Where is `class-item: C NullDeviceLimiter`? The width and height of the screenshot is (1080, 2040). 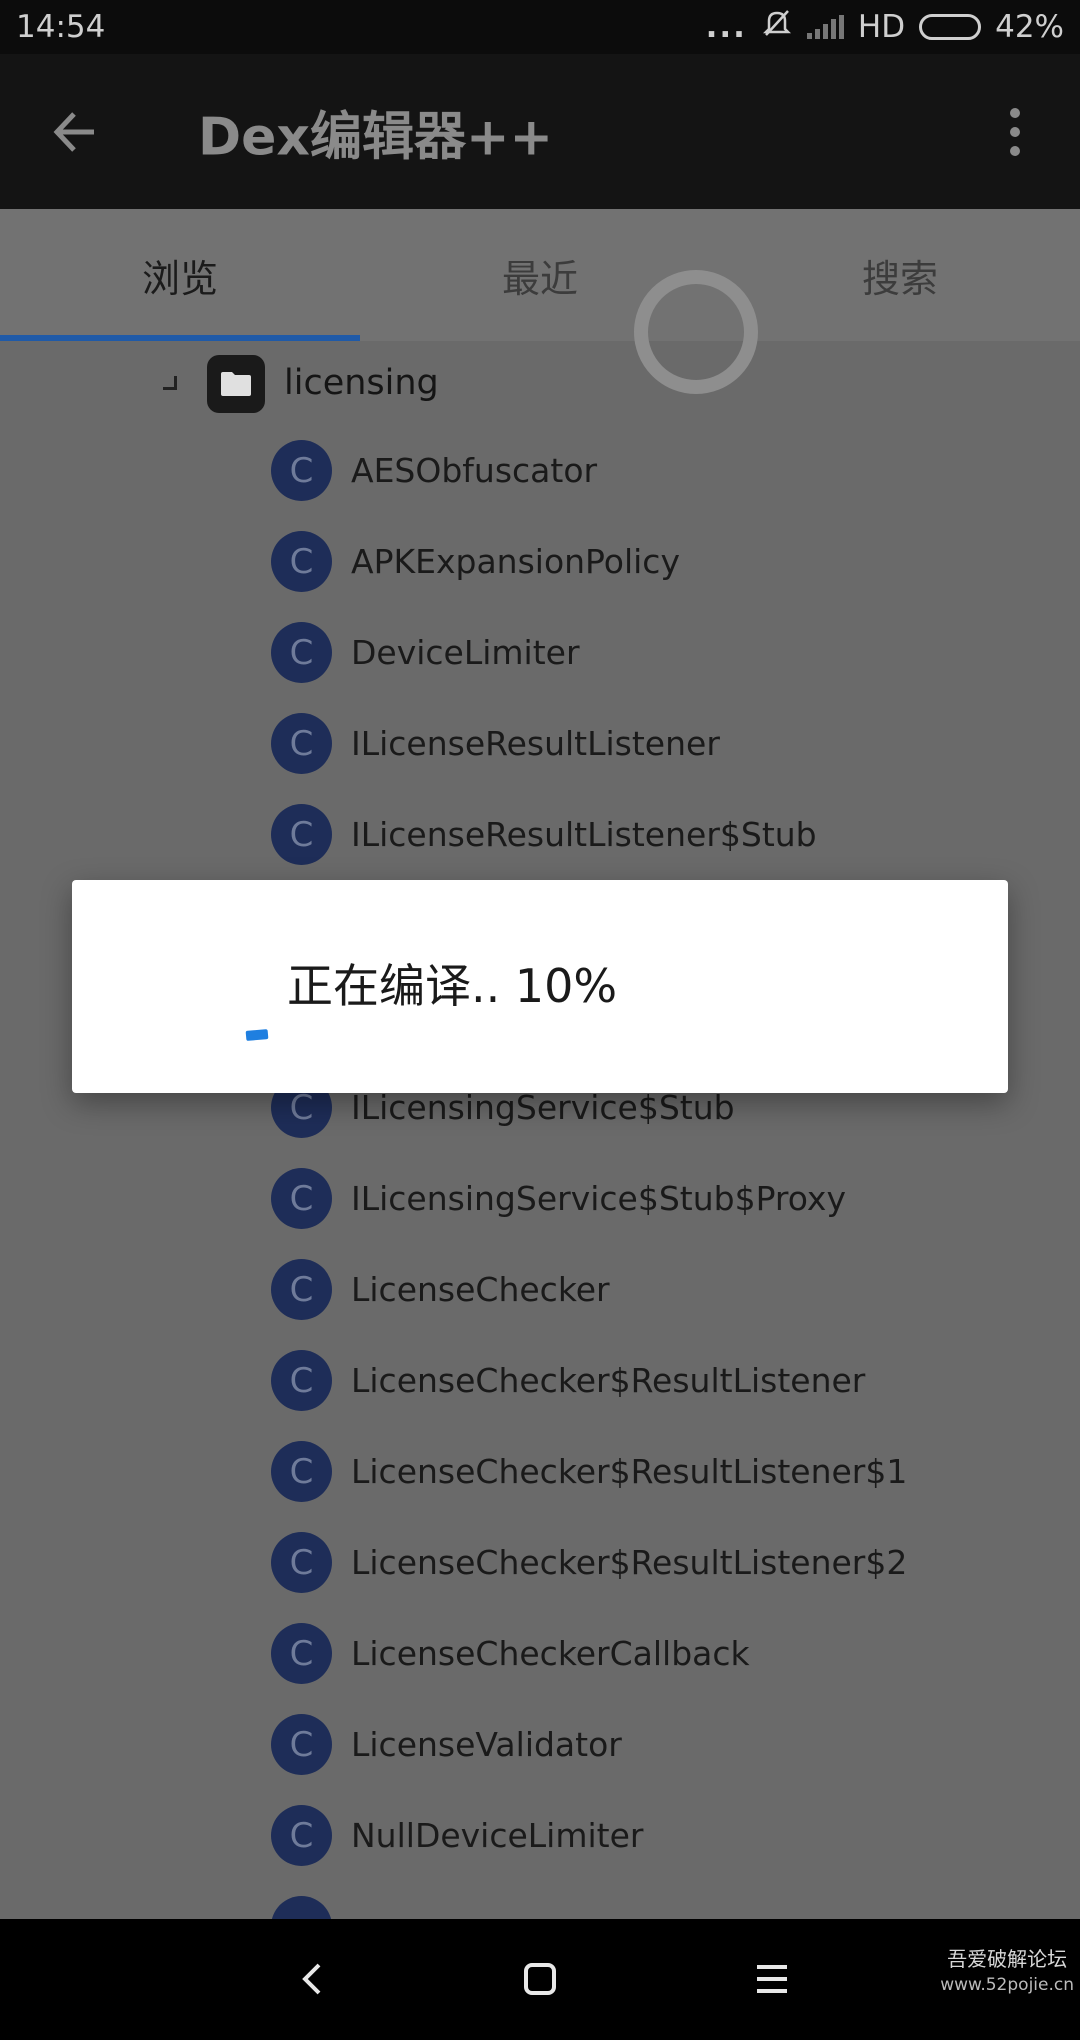 class-item: C NullDeviceLimiter is located at coordinates (540, 1835).